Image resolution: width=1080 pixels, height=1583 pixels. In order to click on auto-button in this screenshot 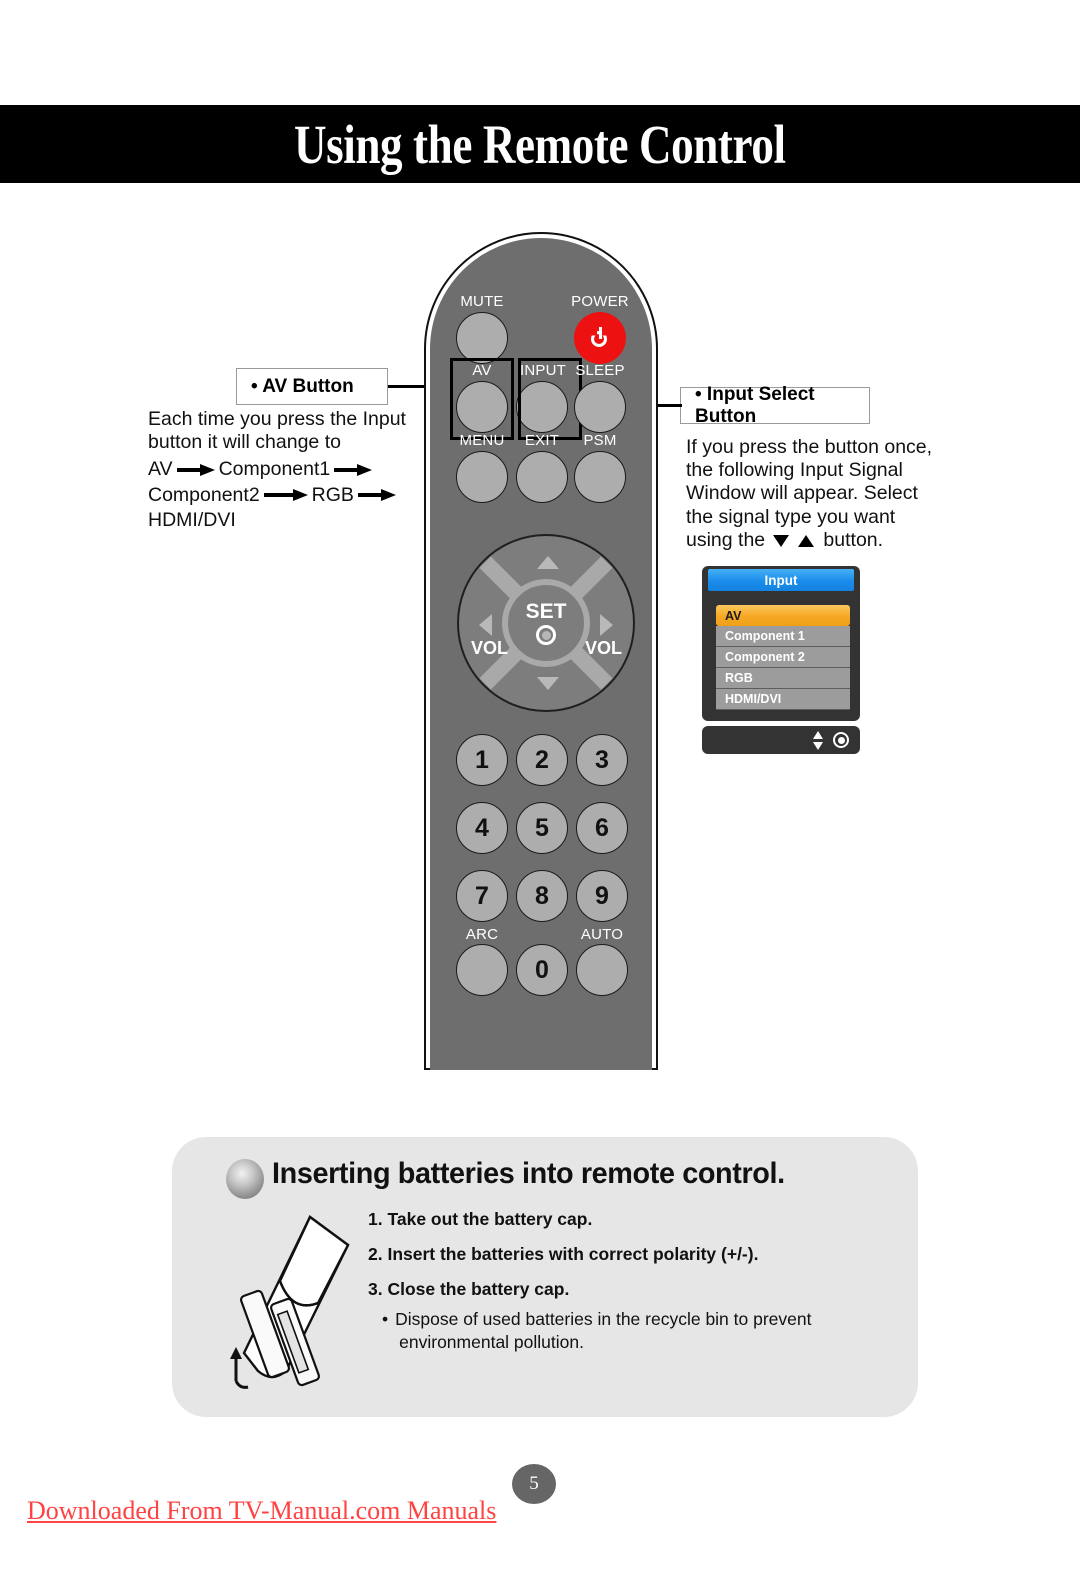, I will do `click(602, 970)`.